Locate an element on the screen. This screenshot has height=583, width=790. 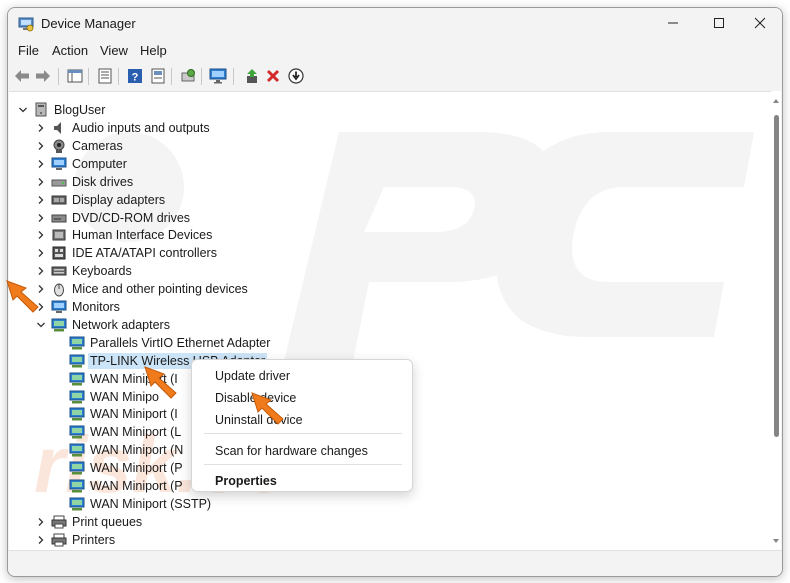
tree-category-print-queues: Print queues is located at coordinates (88, 522).